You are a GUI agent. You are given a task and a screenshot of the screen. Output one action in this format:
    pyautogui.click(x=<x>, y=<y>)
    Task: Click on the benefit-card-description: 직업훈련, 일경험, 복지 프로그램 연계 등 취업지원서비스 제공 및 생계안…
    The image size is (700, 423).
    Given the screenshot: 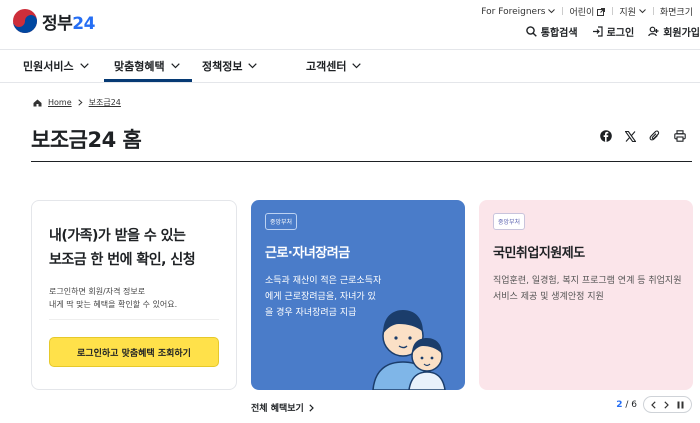 What is the action you would take?
    pyautogui.click(x=587, y=289)
    